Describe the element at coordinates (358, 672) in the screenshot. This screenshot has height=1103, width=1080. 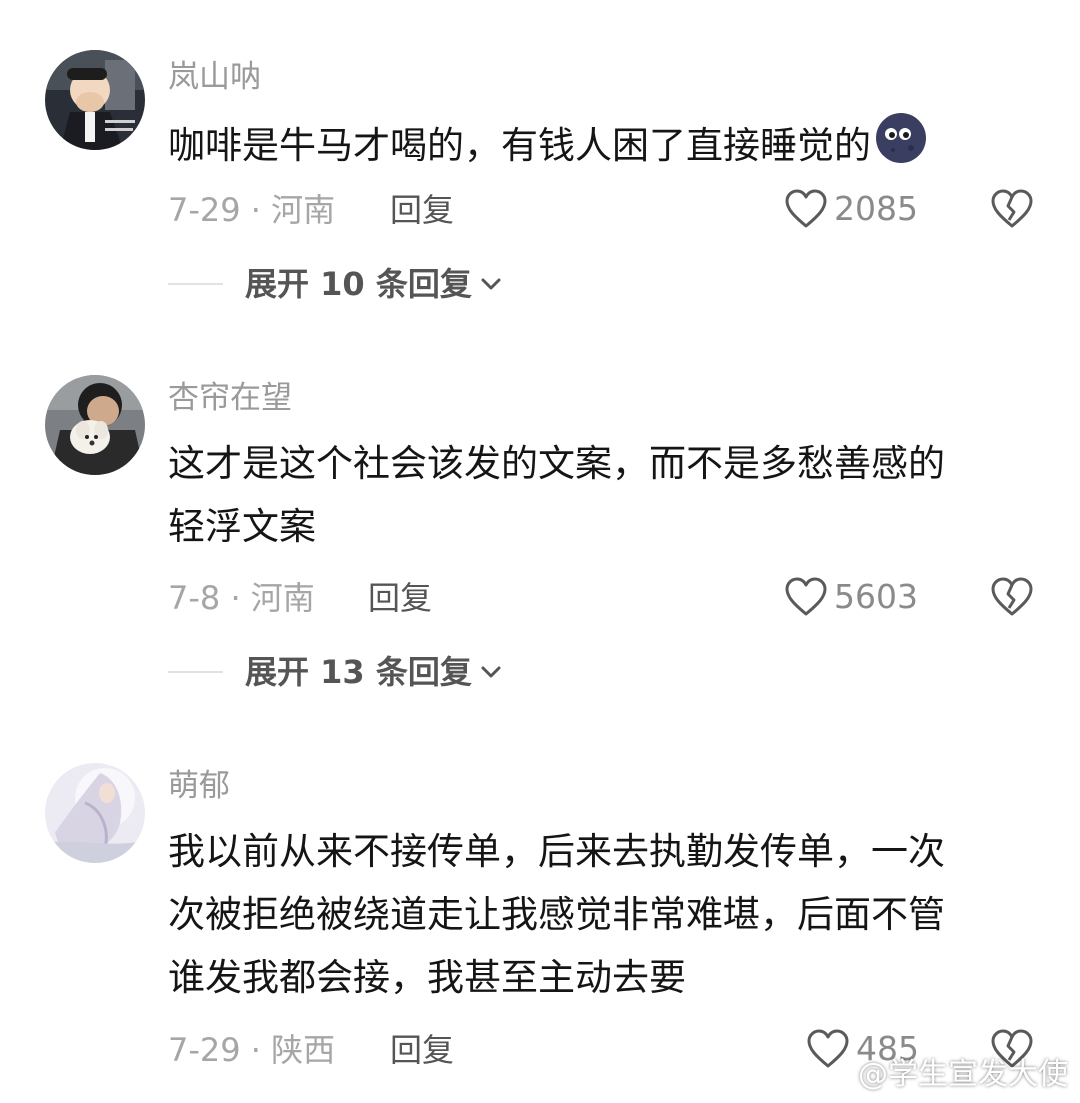
I see `expand-label: 展开 13 条回复` at that location.